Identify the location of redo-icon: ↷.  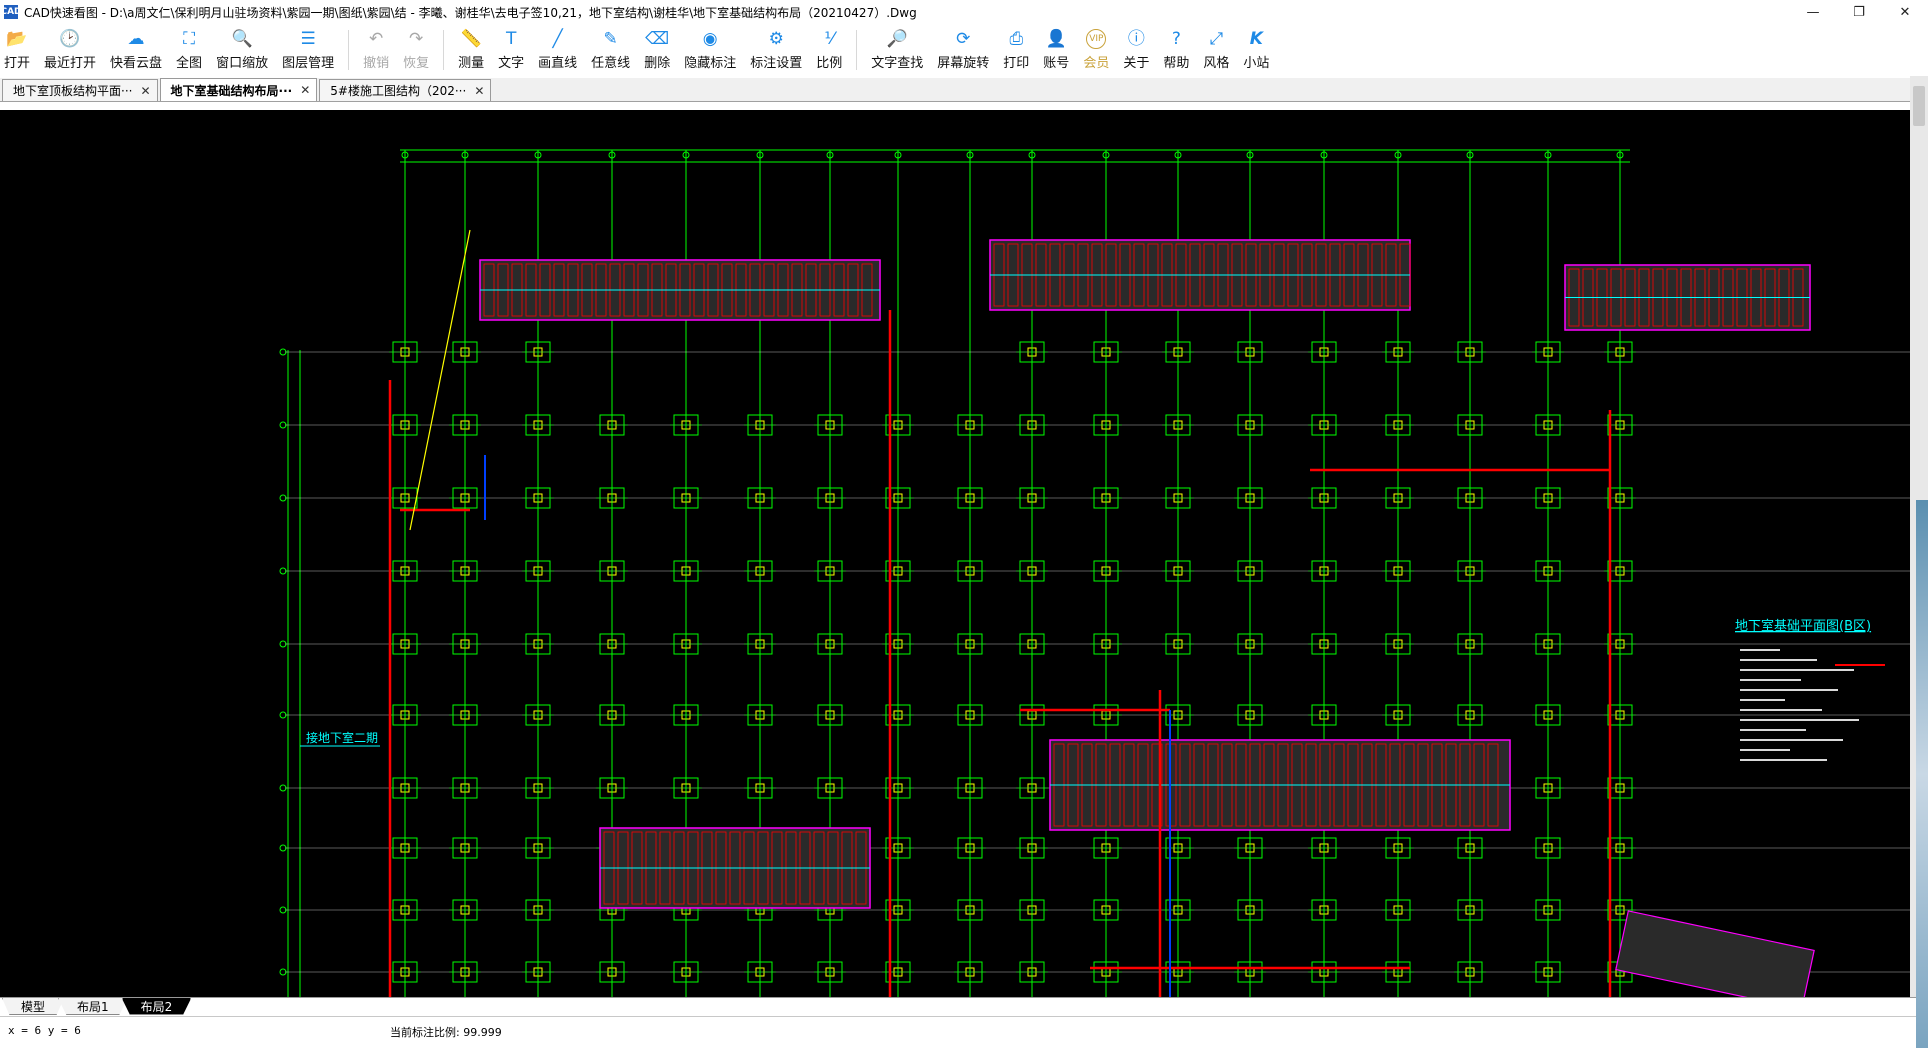
(416, 39).